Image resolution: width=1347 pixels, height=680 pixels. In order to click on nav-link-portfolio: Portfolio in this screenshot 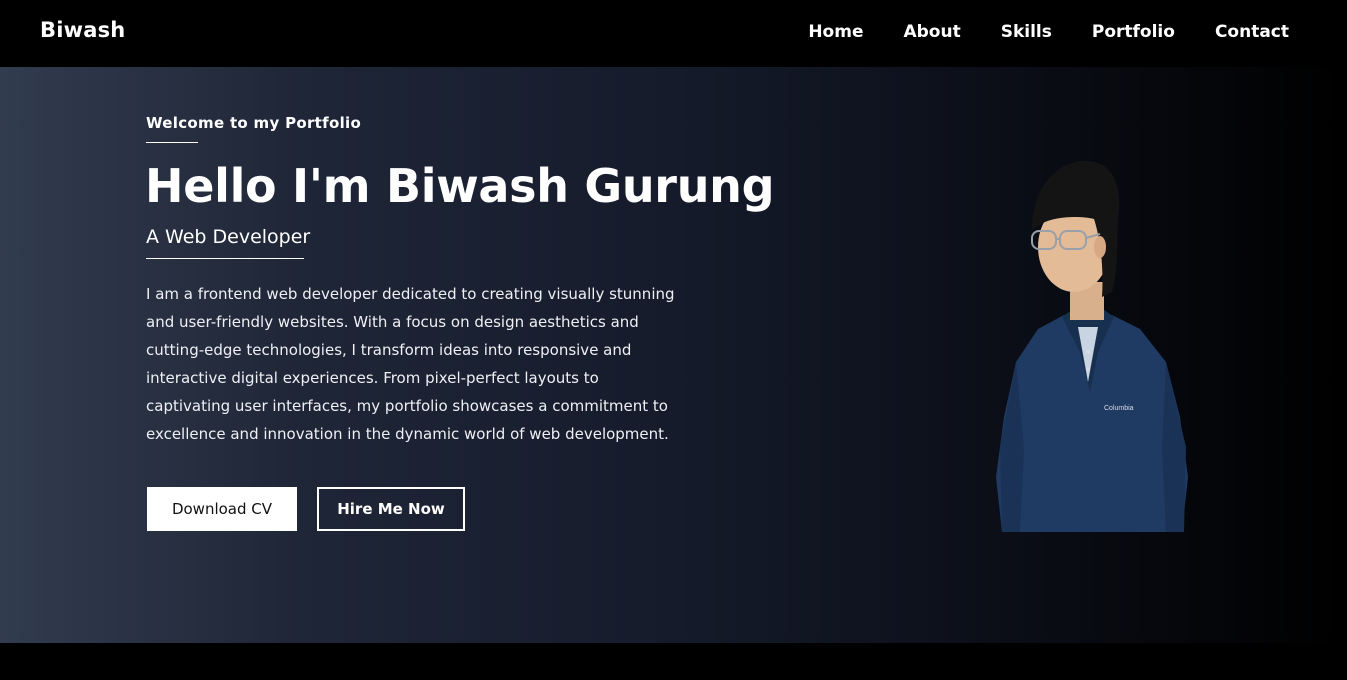, I will do `click(1133, 32)`.